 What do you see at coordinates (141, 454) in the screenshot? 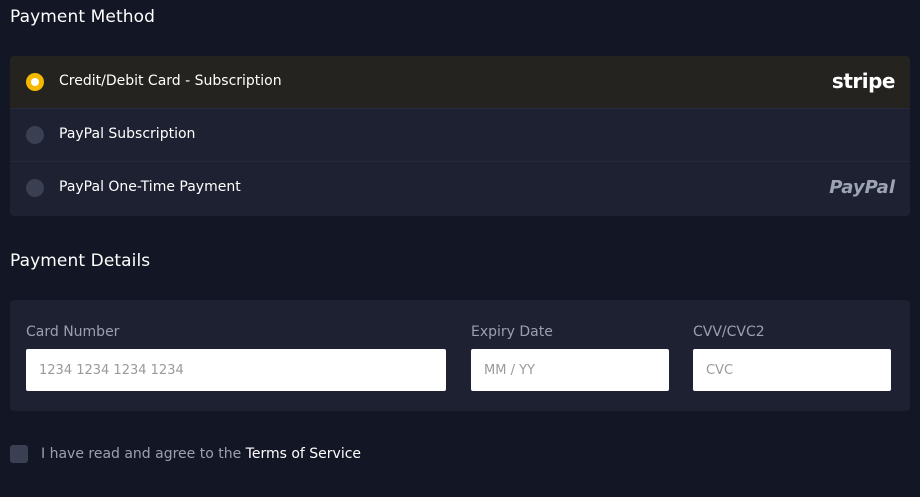
I see `terms-agreement-label: I have read and agree to the` at bounding box center [141, 454].